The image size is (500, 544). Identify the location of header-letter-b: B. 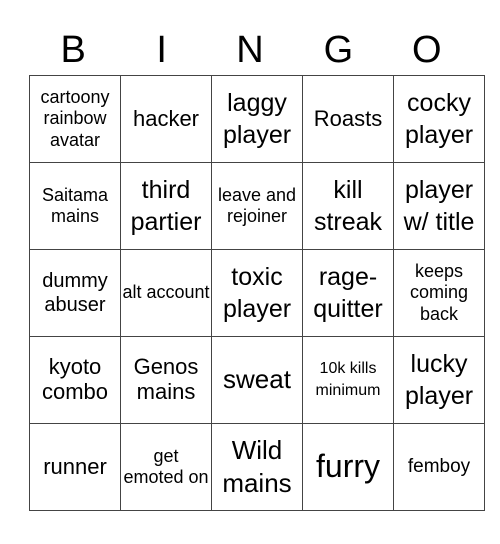
(73, 50).